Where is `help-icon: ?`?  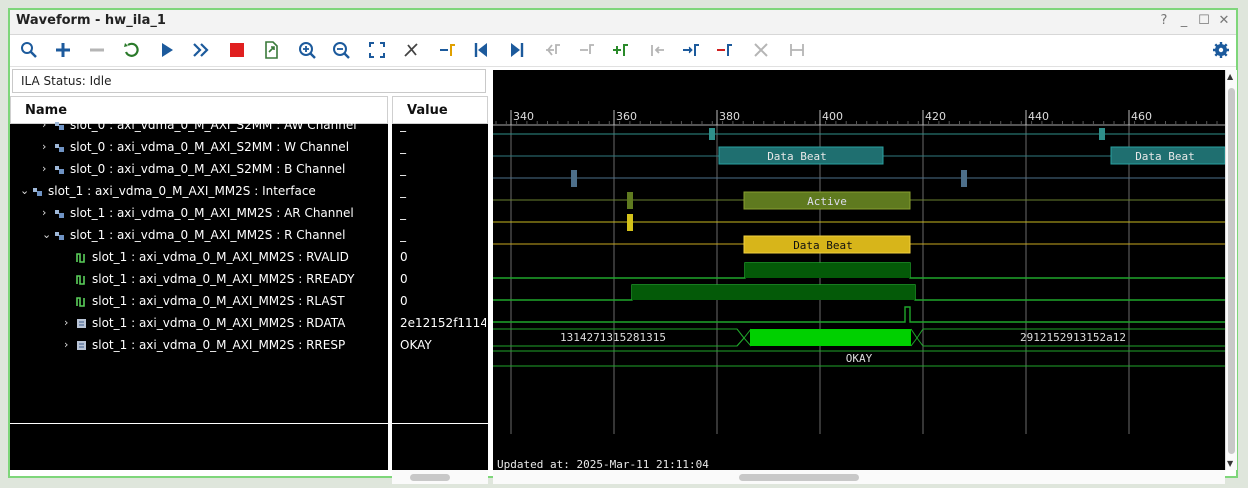
help-icon: ? is located at coordinates (1164, 20).